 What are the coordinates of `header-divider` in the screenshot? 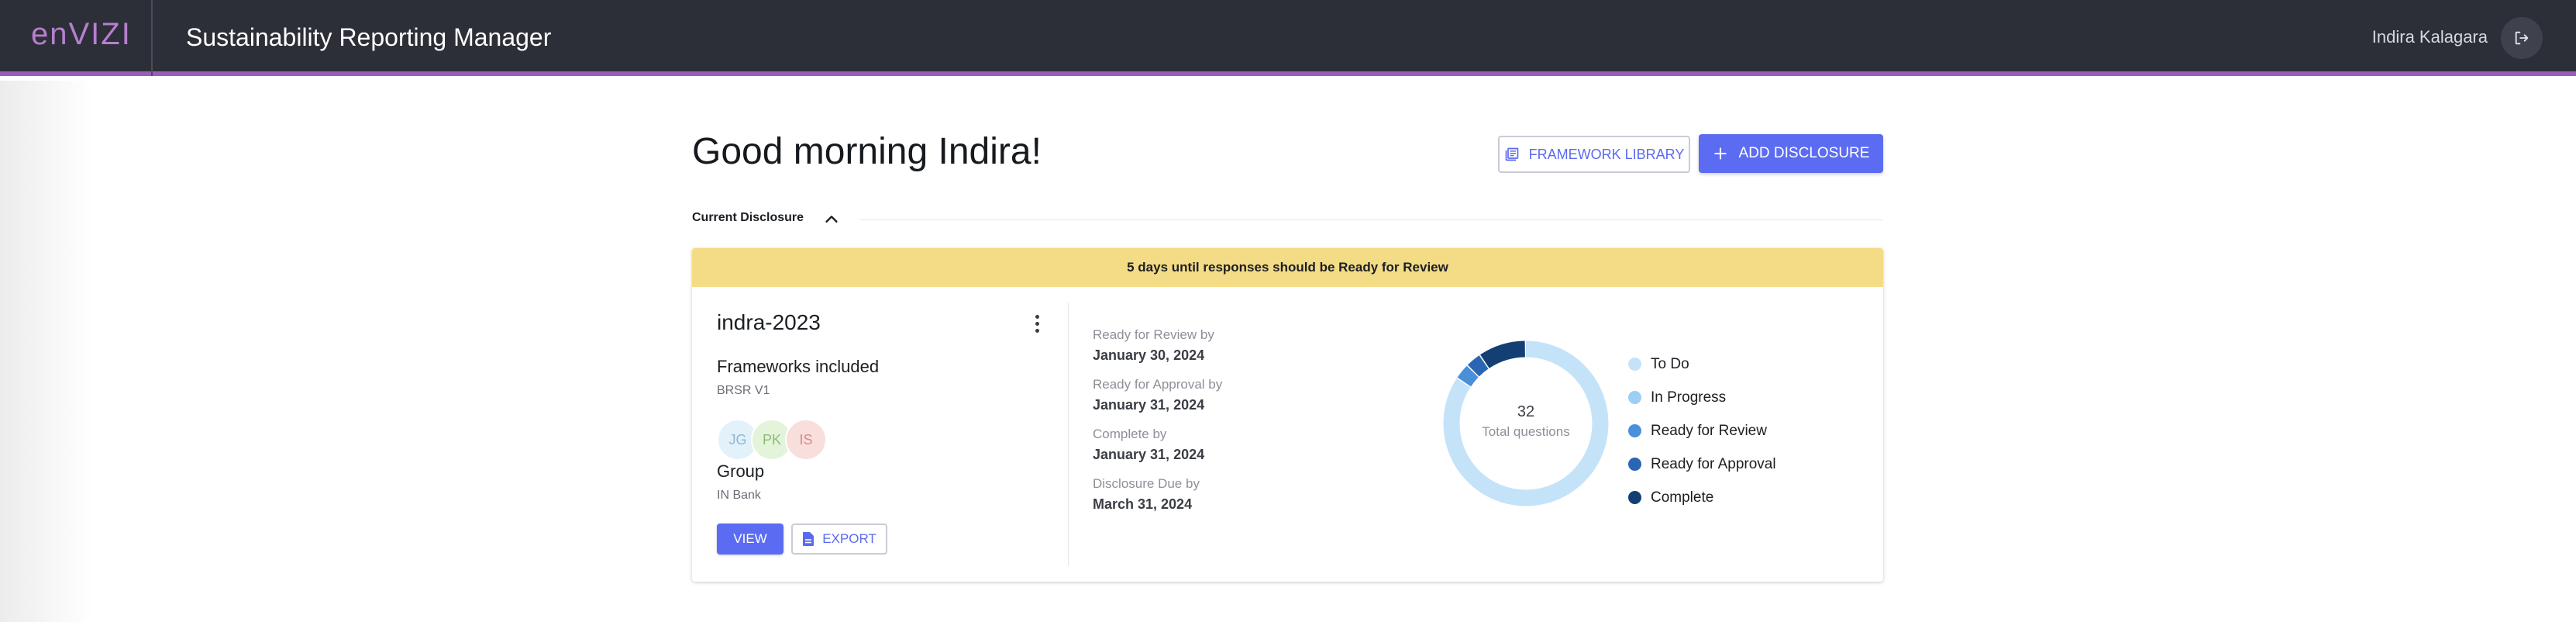 It's located at (152, 38).